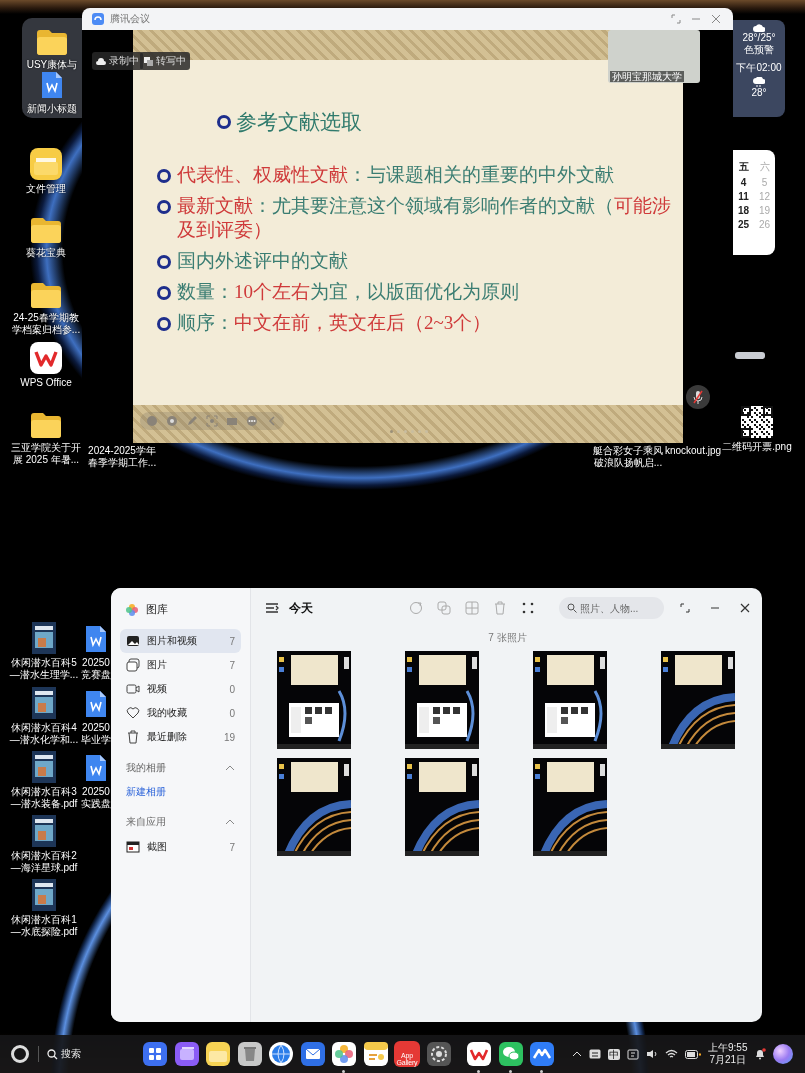  What do you see at coordinates (335, 323) in the screenshot?
I see `bullet-text: 顺序：中文在前，英文在后（2~3个）` at bounding box center [335, 323].